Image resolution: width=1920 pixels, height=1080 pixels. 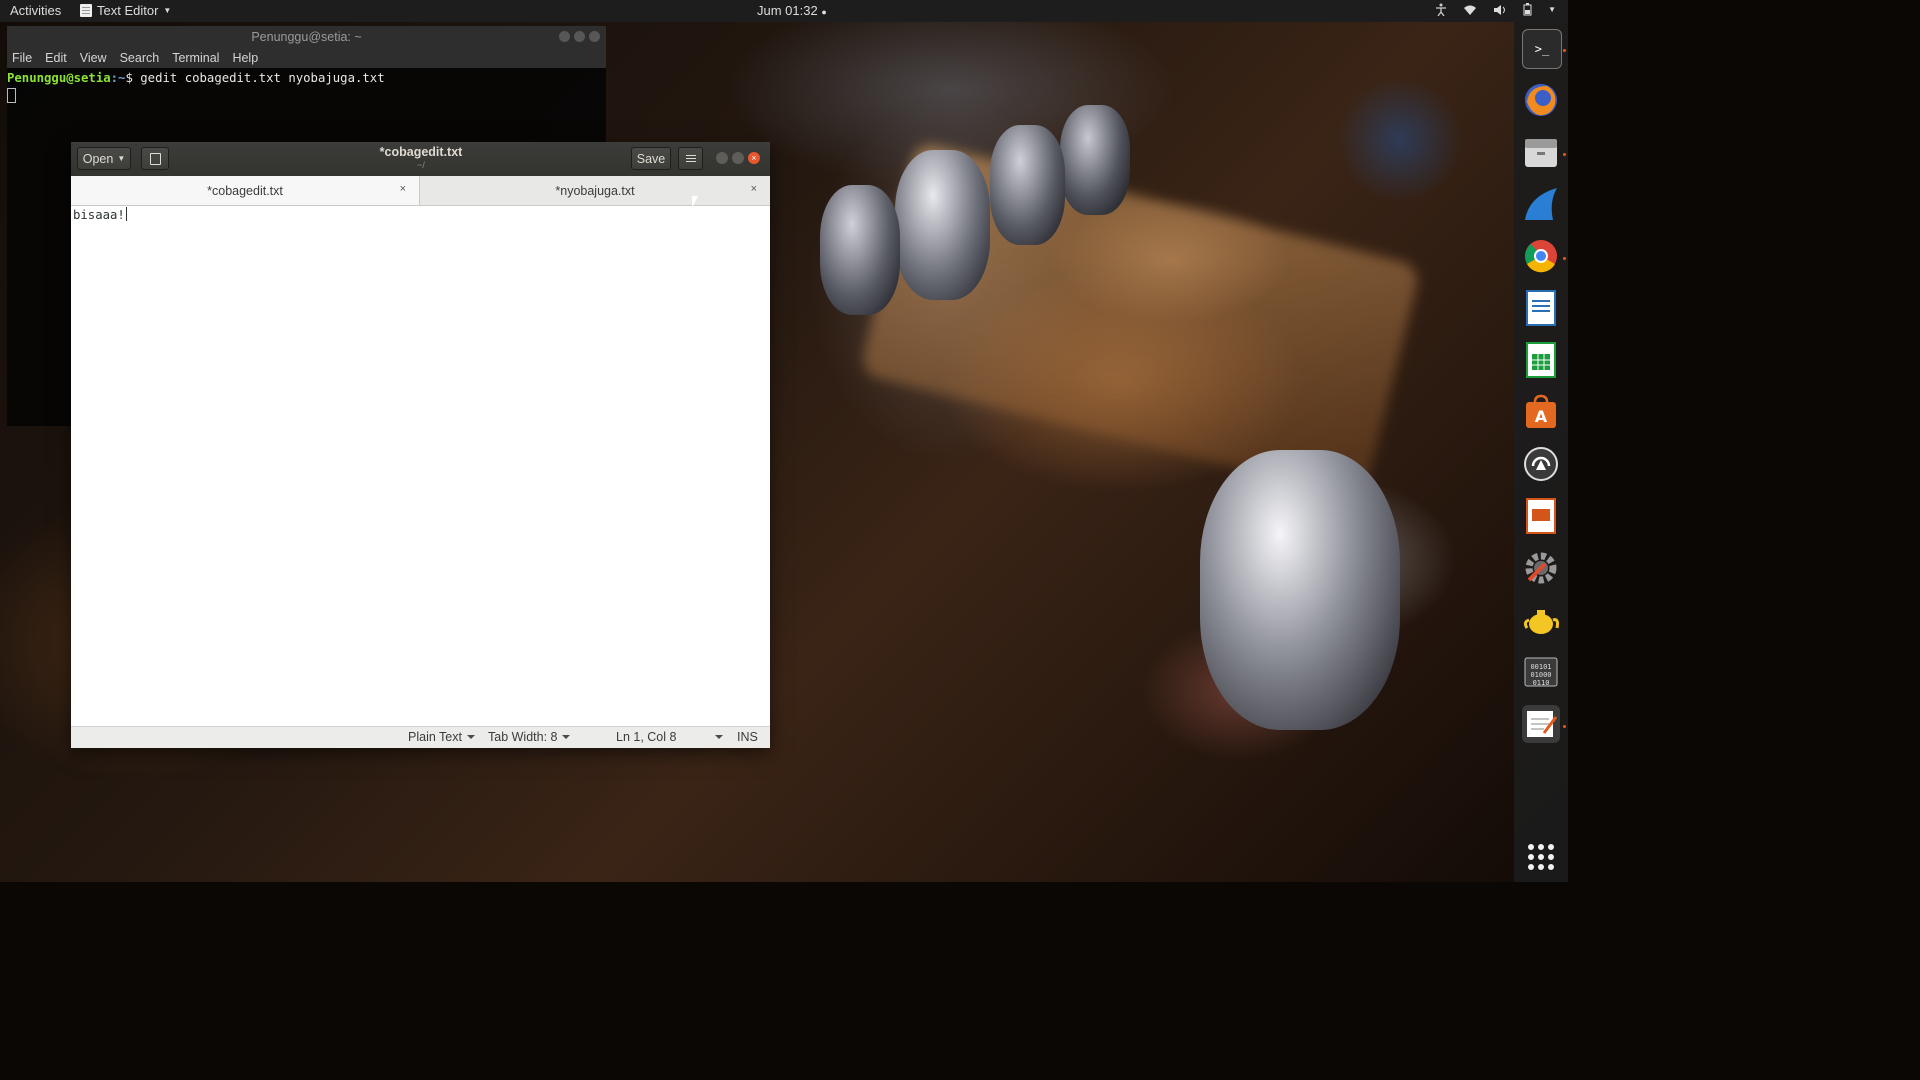 I want to click on open-button-label: Open, so click(x=98, y=158).